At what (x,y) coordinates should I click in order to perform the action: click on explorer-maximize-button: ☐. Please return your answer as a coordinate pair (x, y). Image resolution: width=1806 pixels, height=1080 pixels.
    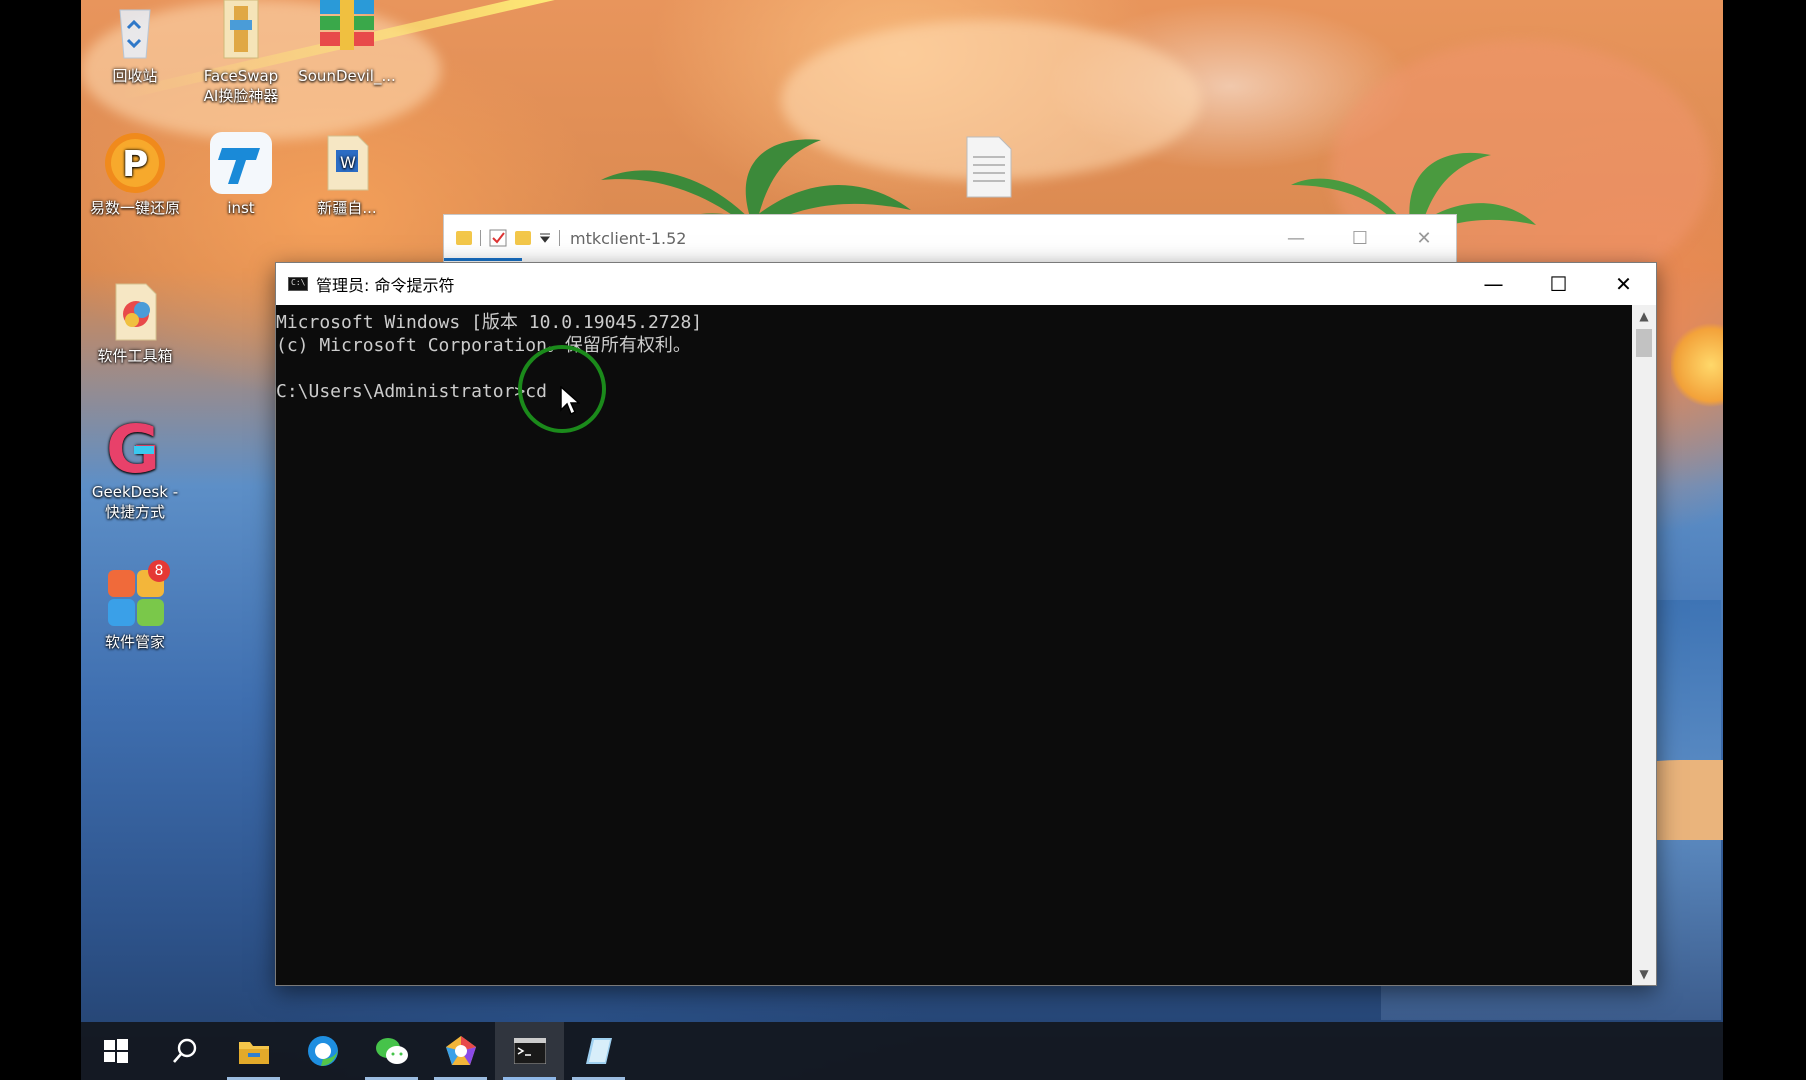
    Looking at the image, I should click on (1360, 238).